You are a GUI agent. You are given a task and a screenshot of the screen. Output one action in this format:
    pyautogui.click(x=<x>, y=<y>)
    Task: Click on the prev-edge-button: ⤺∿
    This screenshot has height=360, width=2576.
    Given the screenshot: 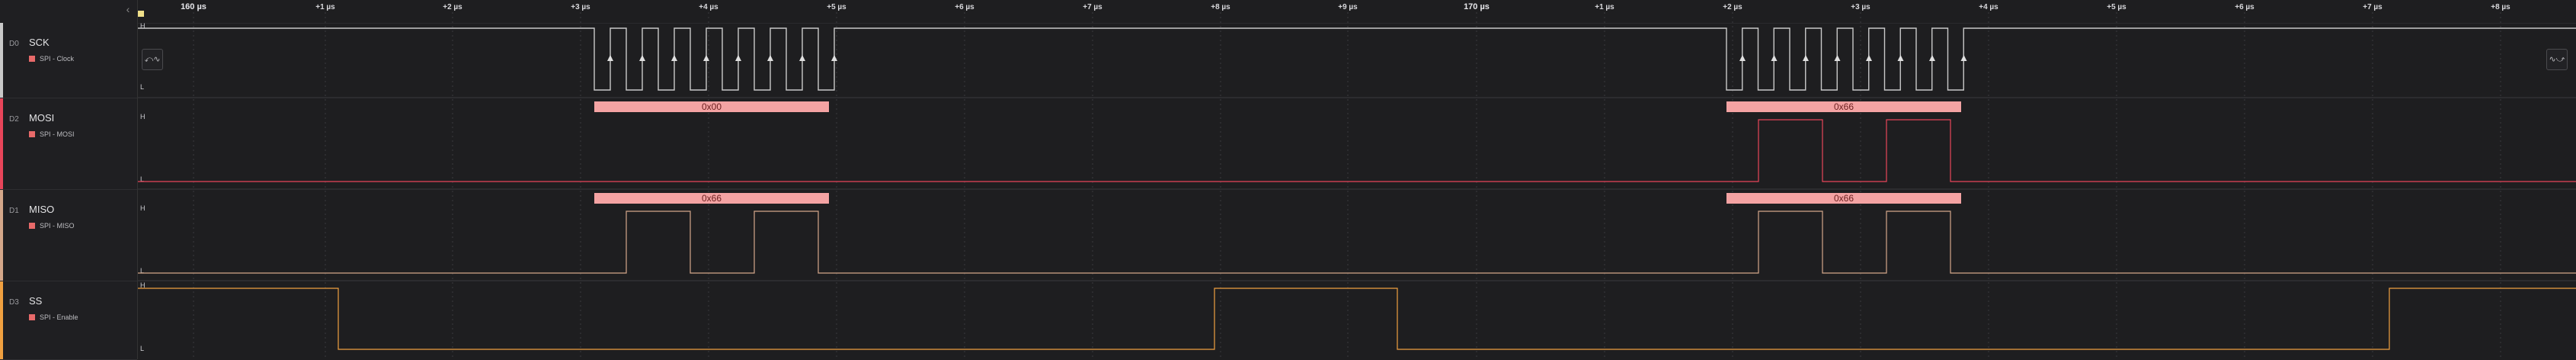 What is the action you would take?
    pyautogui.click(x=152, y=59)
    